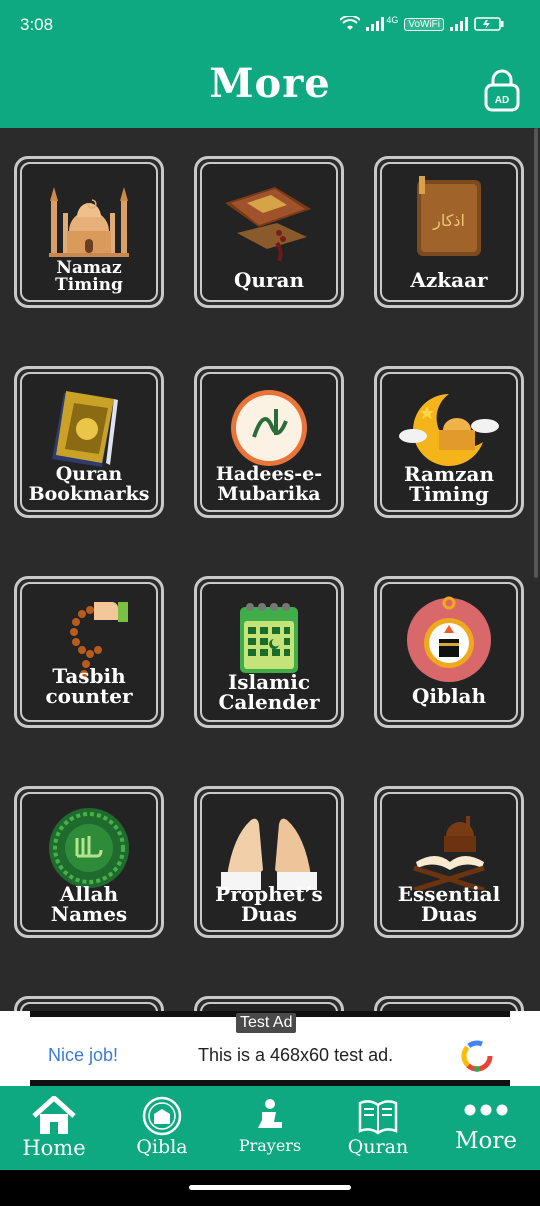 The height and width of the screenshot is (1206, 540). I want to click on tile-ramzan-timing: Ramzan Timing, so click(449, 442).